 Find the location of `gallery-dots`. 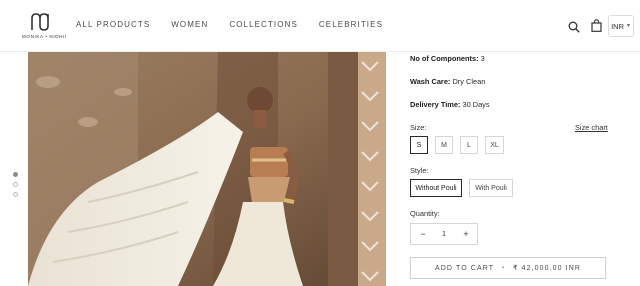

gallery-dots is located at coordinates (15, 187).